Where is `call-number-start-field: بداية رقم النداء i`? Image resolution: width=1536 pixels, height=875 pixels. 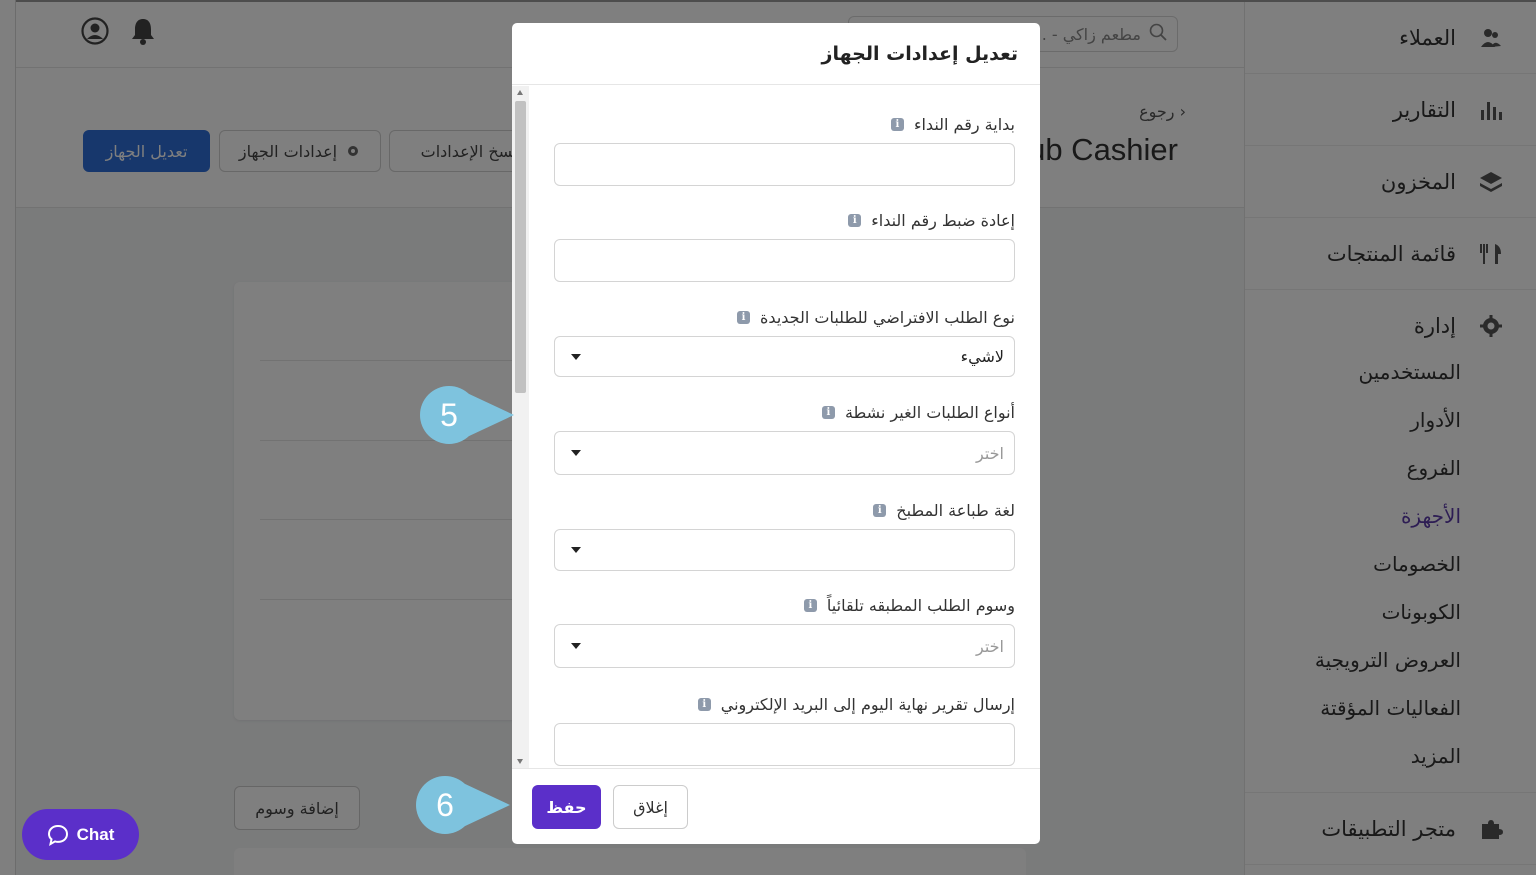 call-number-start-field: بداية رقم النداء i is located at coordinates (784, 149).